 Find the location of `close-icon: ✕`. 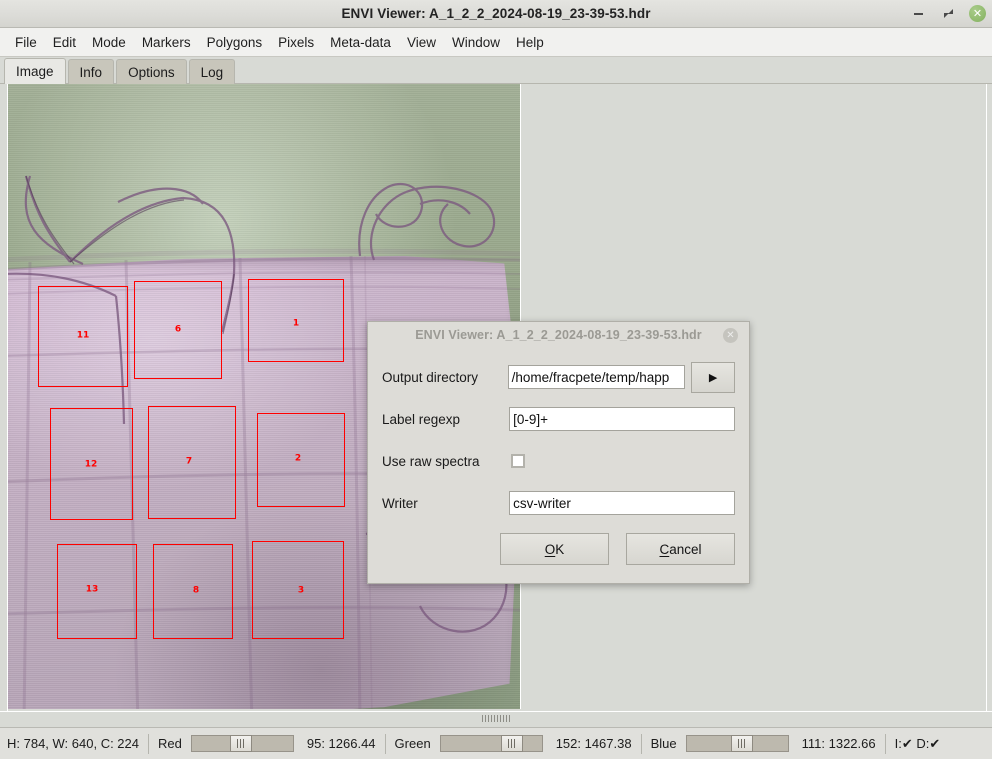

close-icon: ✕ is located at coordinates (977, 13).